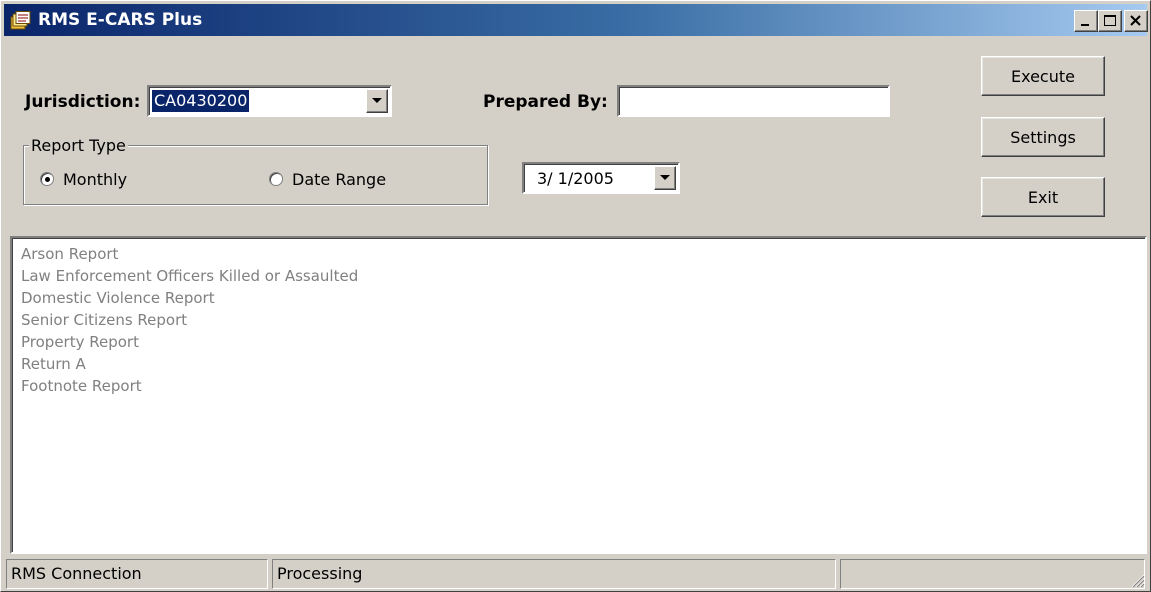 The width and height of the screenshot is (1151, 592). I want to click on minimize-button, so click(1086, 21).